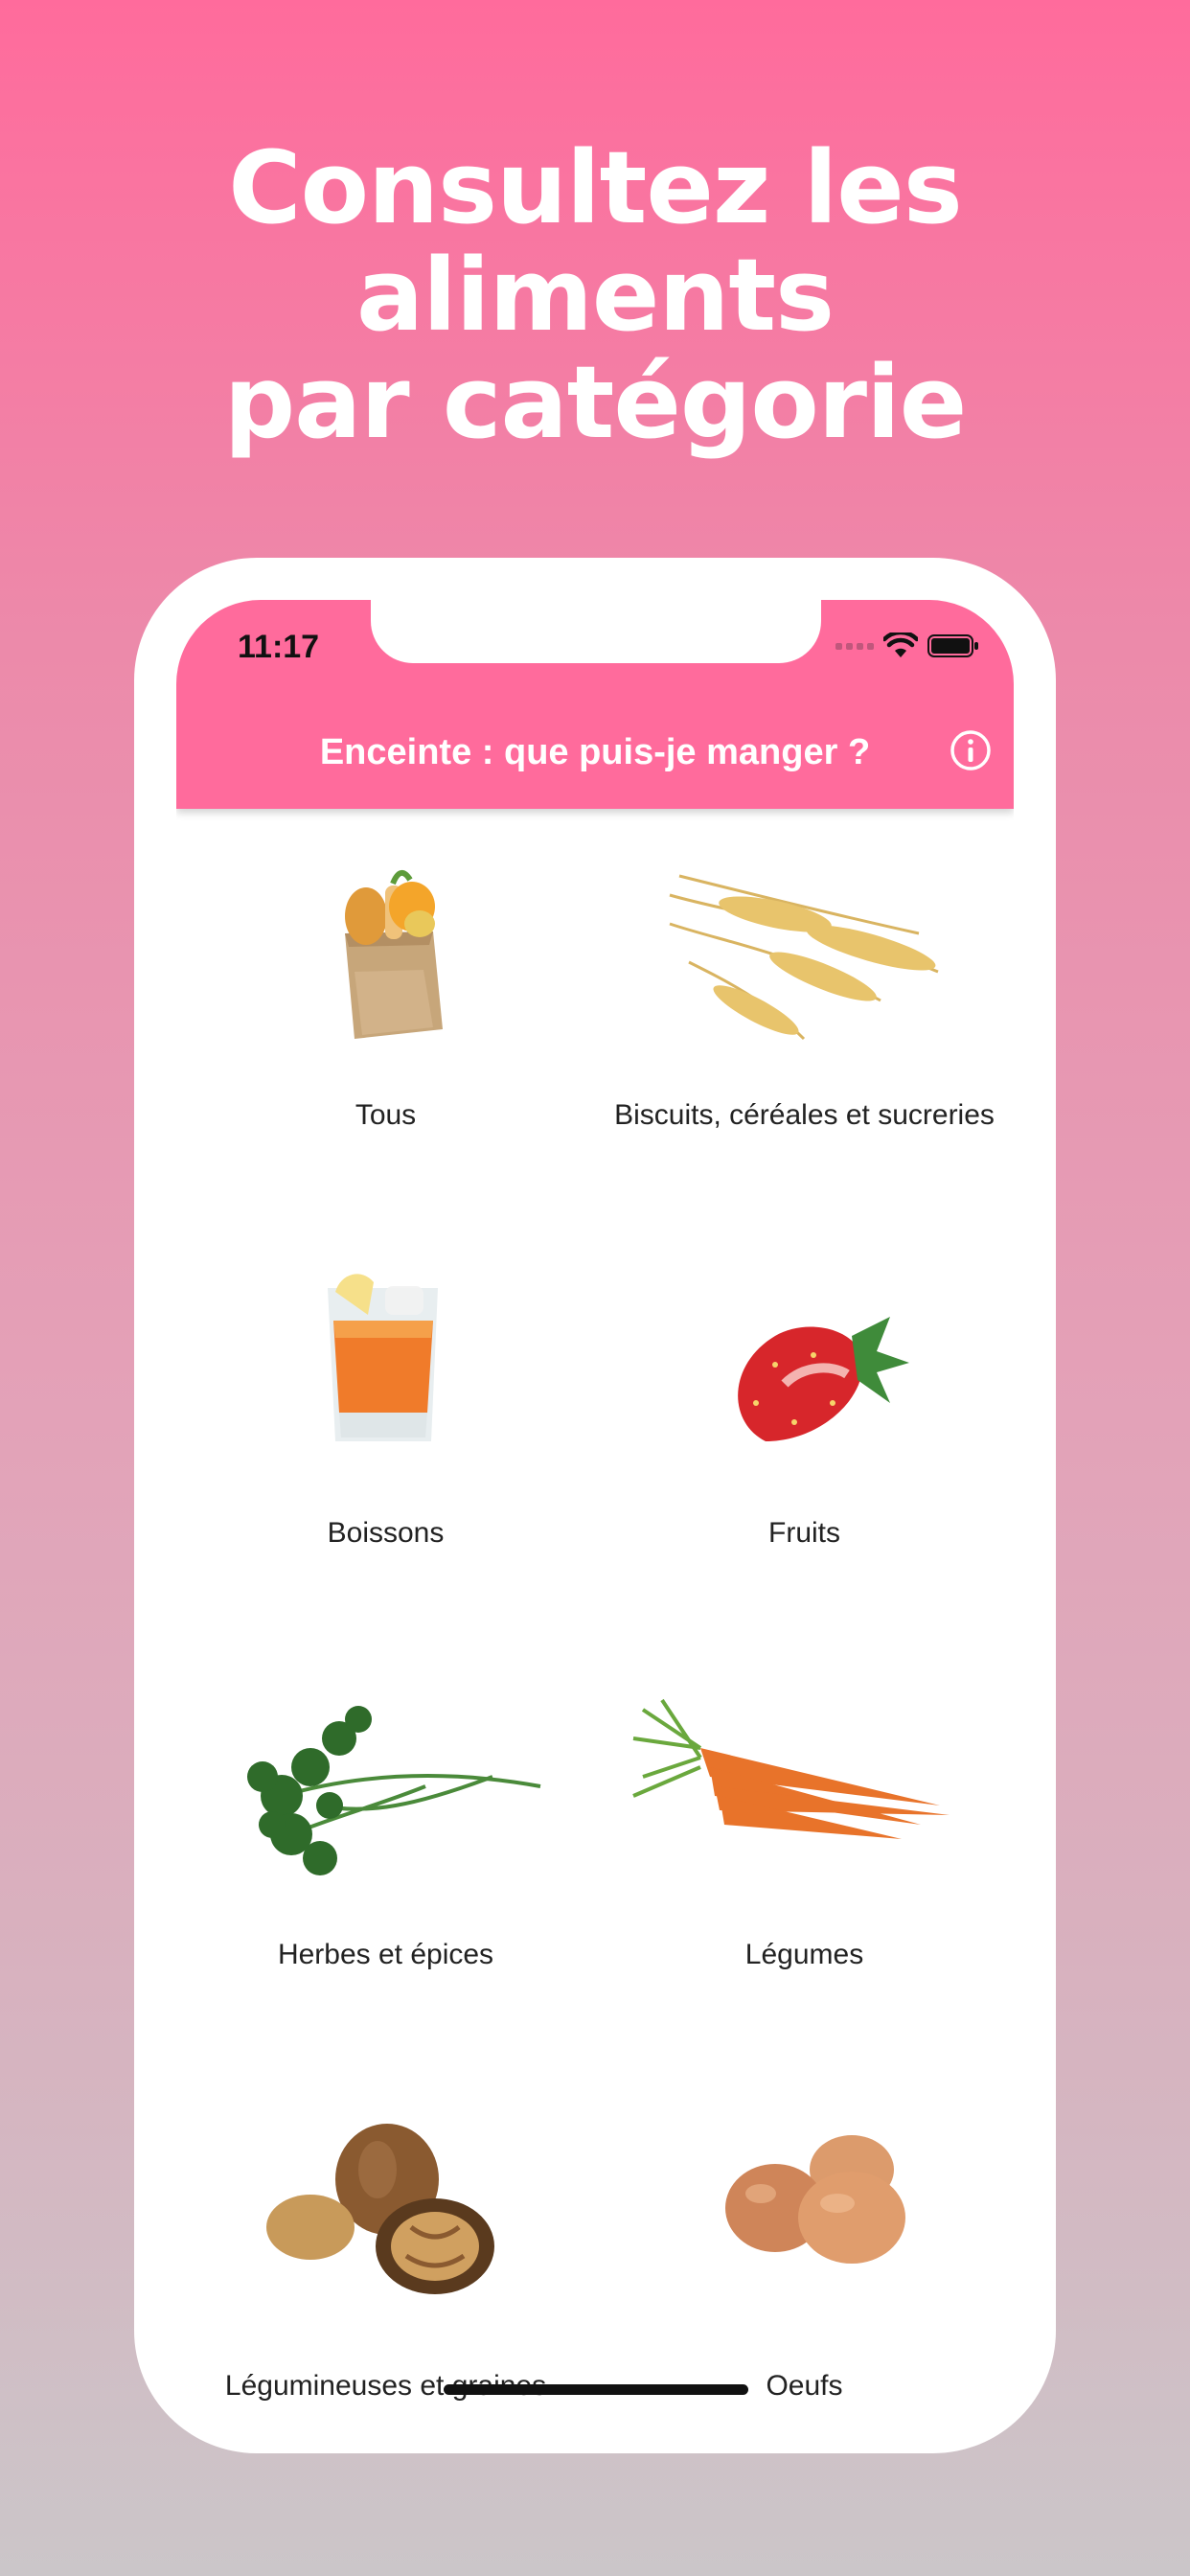 Image resolution: width=1190 pixels, height=2576 pixels. I want to click on category-label: Boissons, so click(386, 1533).